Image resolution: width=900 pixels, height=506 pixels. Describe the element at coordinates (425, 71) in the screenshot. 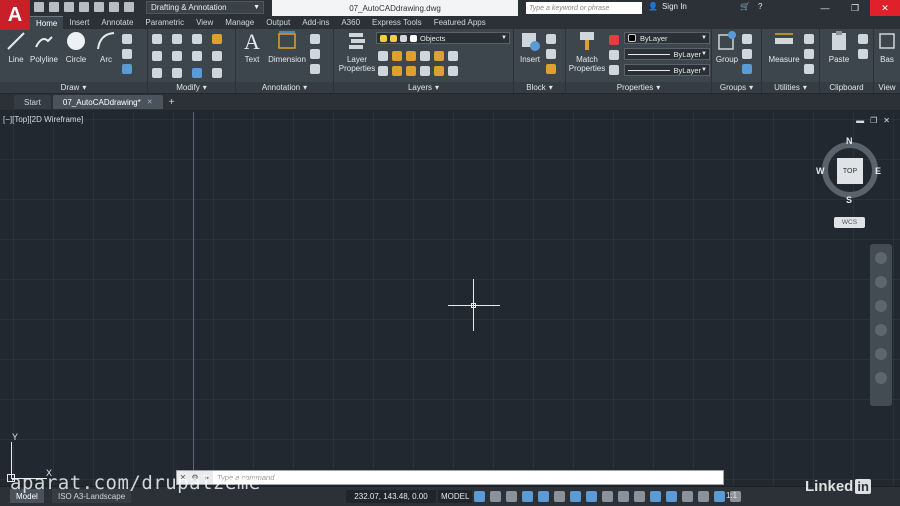

I see `layer-unlock-icon` at that location.